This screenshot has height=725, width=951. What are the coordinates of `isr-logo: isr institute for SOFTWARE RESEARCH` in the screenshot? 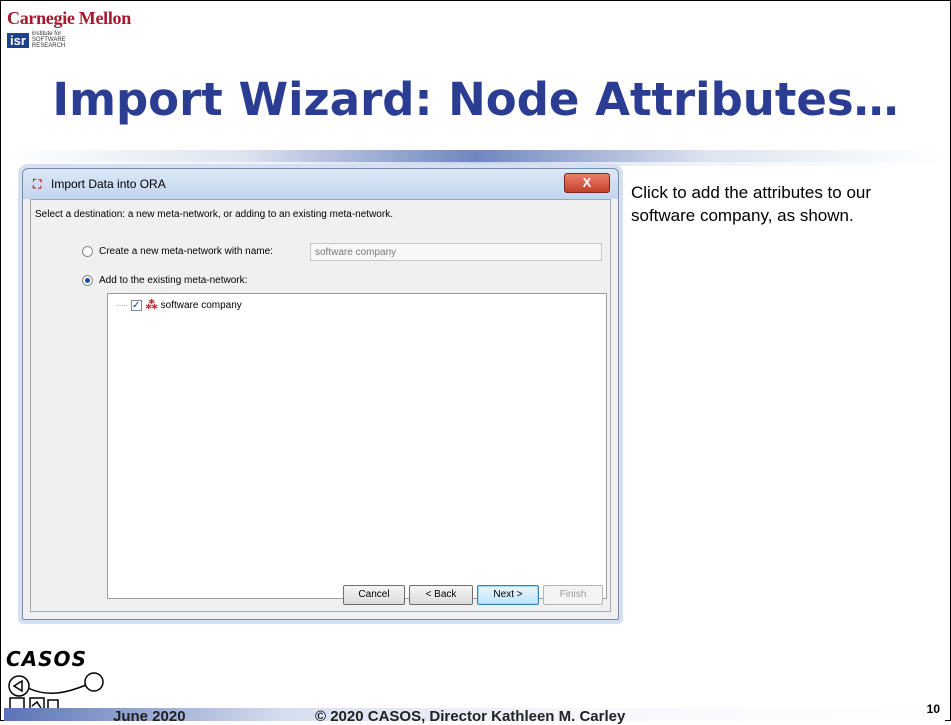 It's located at (36, 40).